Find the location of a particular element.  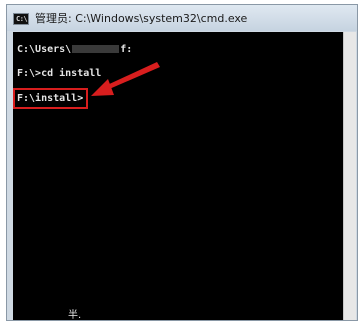

red-arrow-shaft is located at coordinates (132, 76).